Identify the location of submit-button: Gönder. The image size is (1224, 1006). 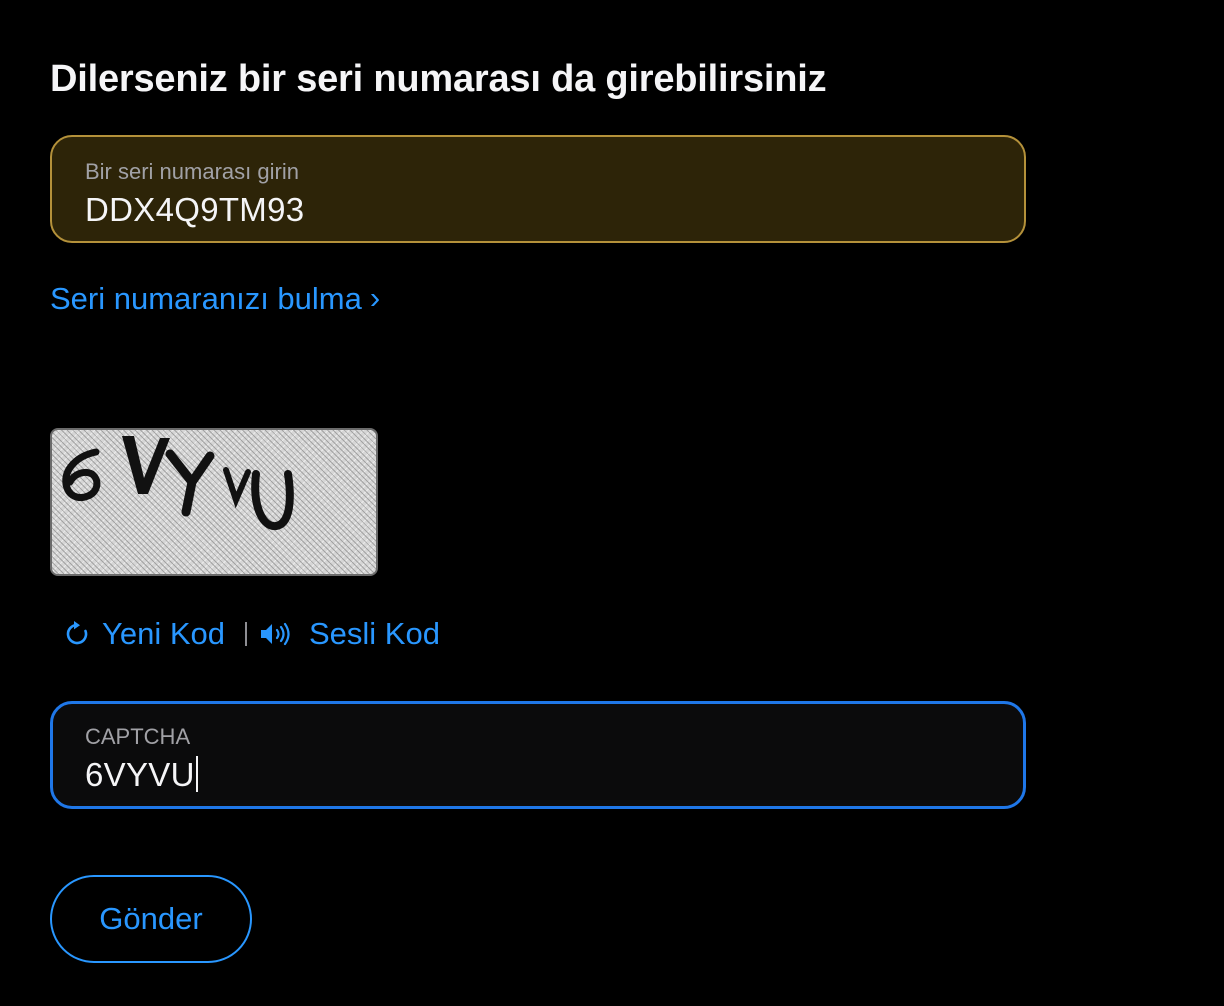
(151, 919).